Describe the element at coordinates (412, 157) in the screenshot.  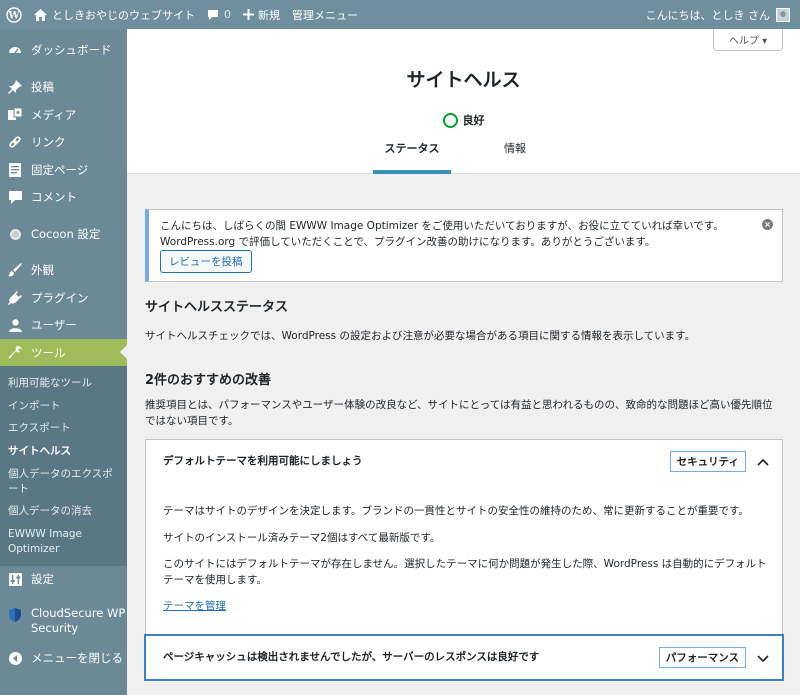
I see `tab-status: ステータス` at that location.